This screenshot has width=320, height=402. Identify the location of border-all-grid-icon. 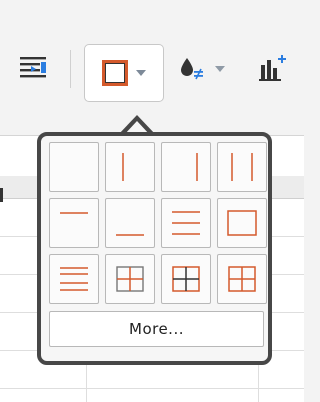
(242, 279).